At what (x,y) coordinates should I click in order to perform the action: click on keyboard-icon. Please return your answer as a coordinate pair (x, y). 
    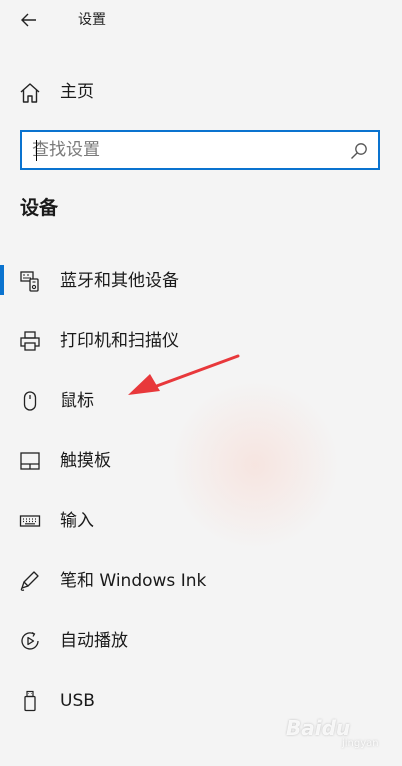
    Looking at the image, I should click on (30, 521).